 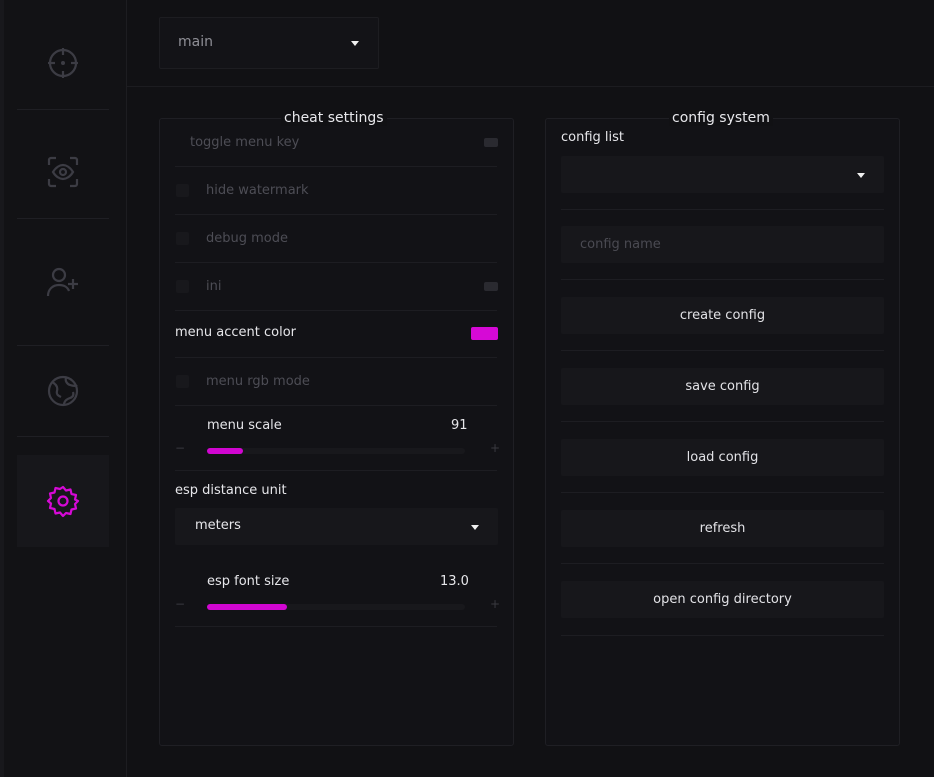 I want to click on menu-rgb-mode-row: menu rgb mode, so click(x=336, y=382).